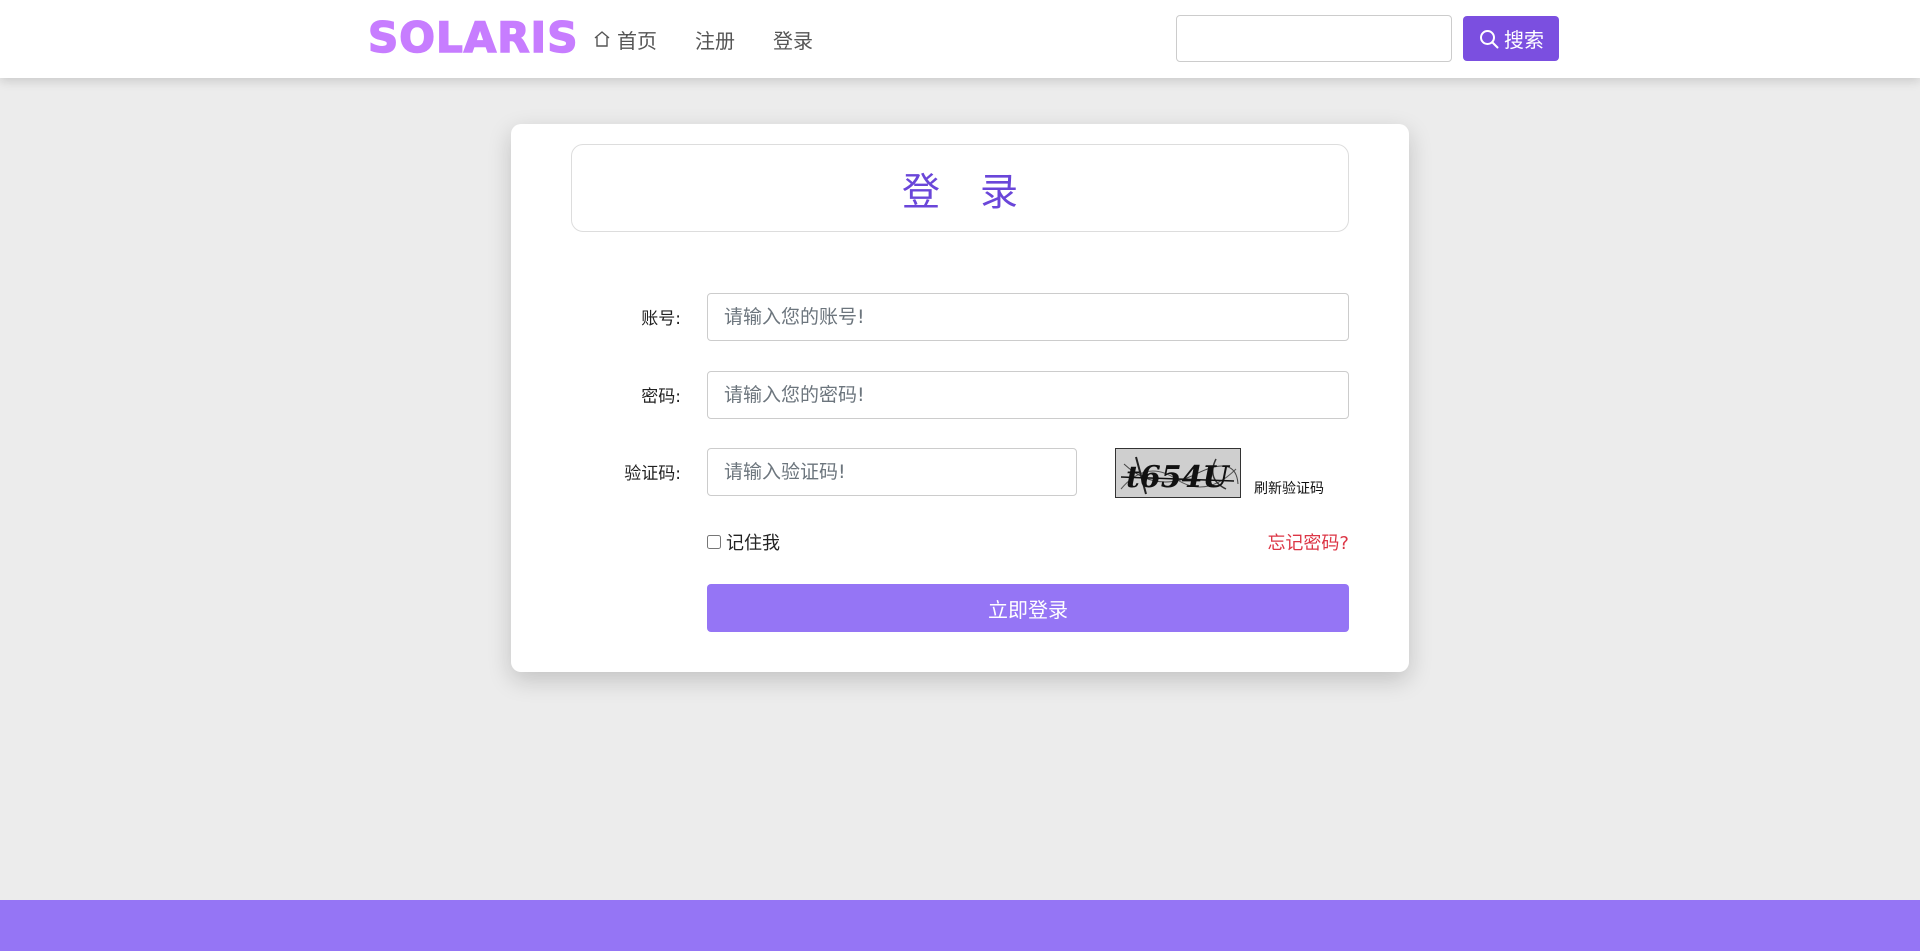 This screenshot has width=1920, height=951. I want to click on password-input, so click(1028, 395).